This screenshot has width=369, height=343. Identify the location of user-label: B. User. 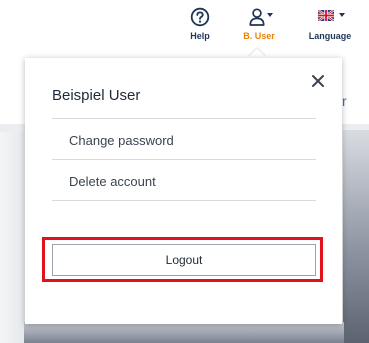
(259, 36).